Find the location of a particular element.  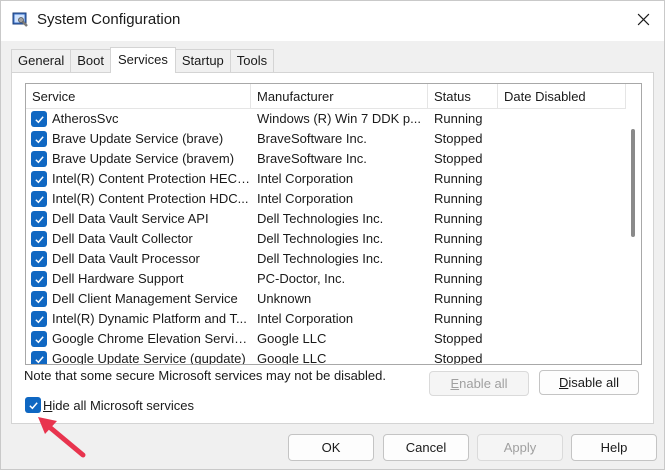

disable-all-label-rest: isable all is located at coordinates (593, 382).